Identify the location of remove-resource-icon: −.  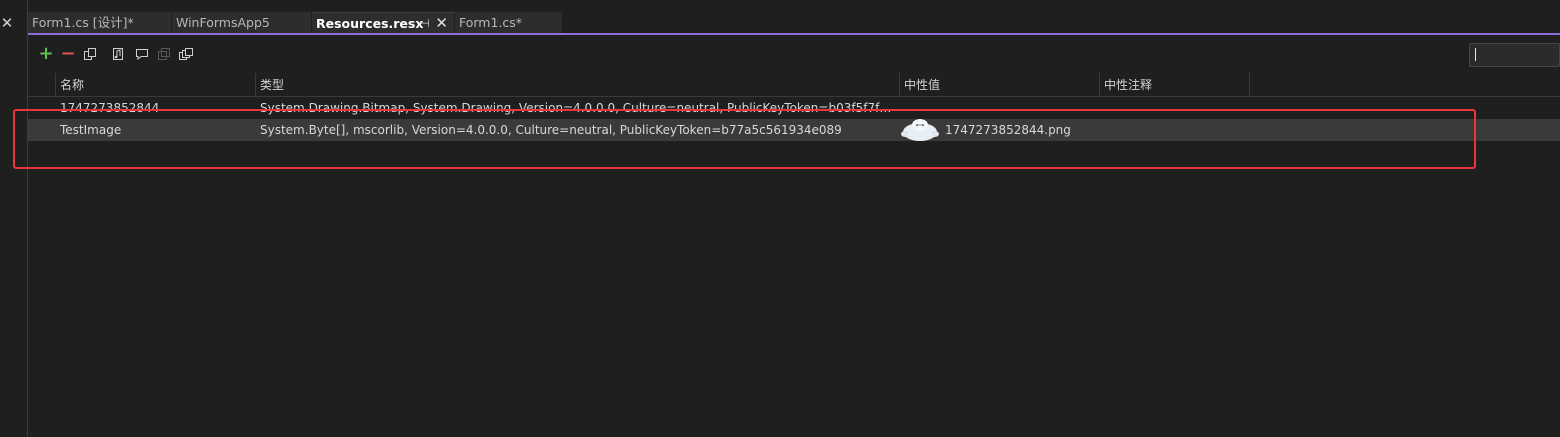
(68, 54).